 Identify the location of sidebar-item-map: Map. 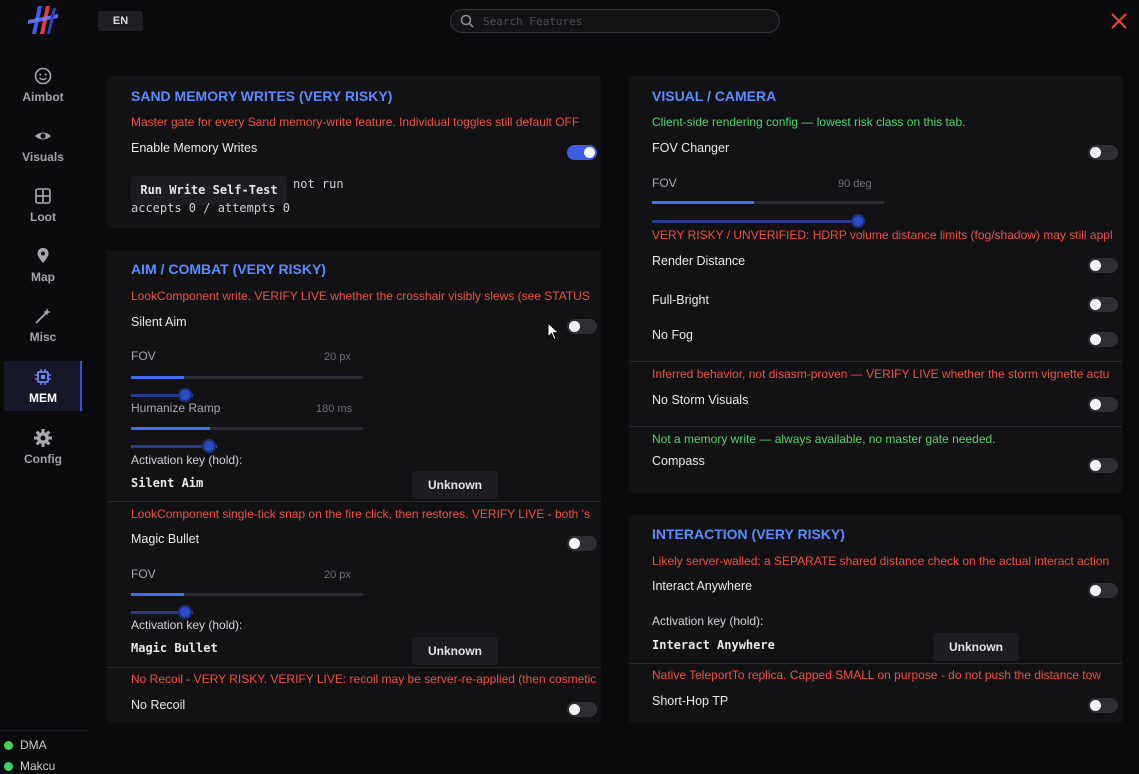
(43, 265).